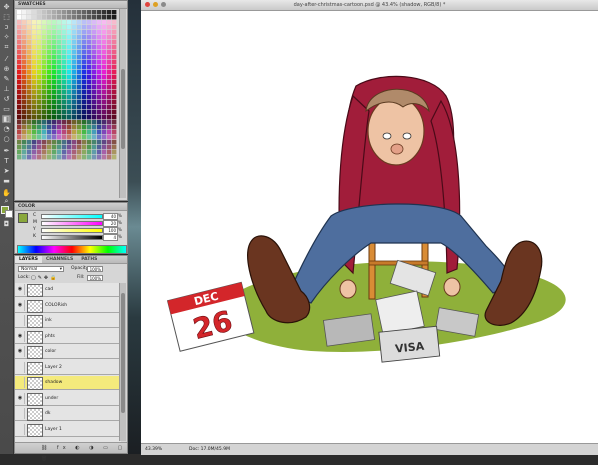 The height and width of the screenshot is (465, 598). I want to click on stamp-tool-icon: ⊥, so click(6, 89).